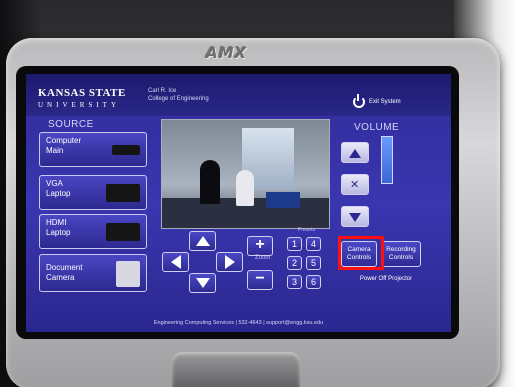  Describe the element at coordinates (93, 149) in the screenshot. I see `source-computer-main-button: Computer Main` at that location.